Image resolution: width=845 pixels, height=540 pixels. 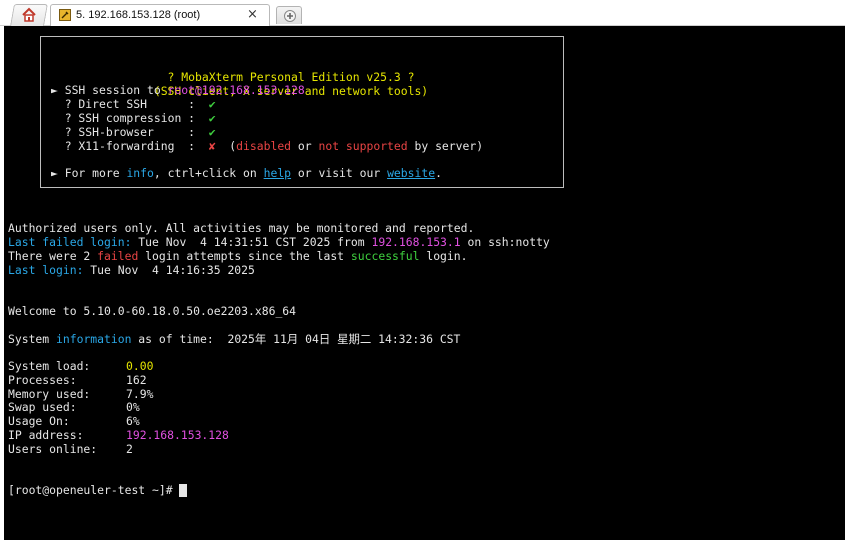 I want to click on new-tab-icon, so click(x=290, y=16).